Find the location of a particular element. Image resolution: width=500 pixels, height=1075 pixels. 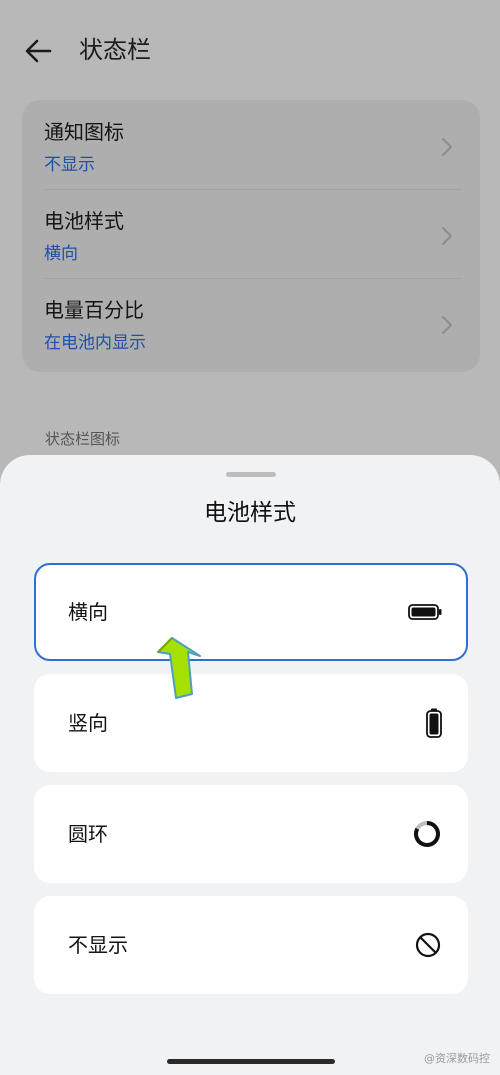

setting-title: 电量百分比 is located at coordinates (94, 310).